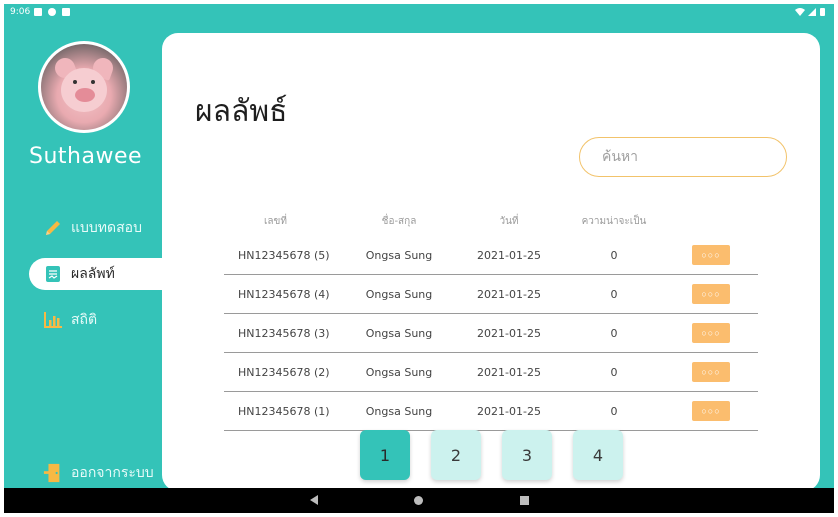 The width and height of the screenshot is (838, 517). Describe the element at coordinates (284, 411) in the screenshot. I see `cell-id: HN12345678 (1)` at that location.